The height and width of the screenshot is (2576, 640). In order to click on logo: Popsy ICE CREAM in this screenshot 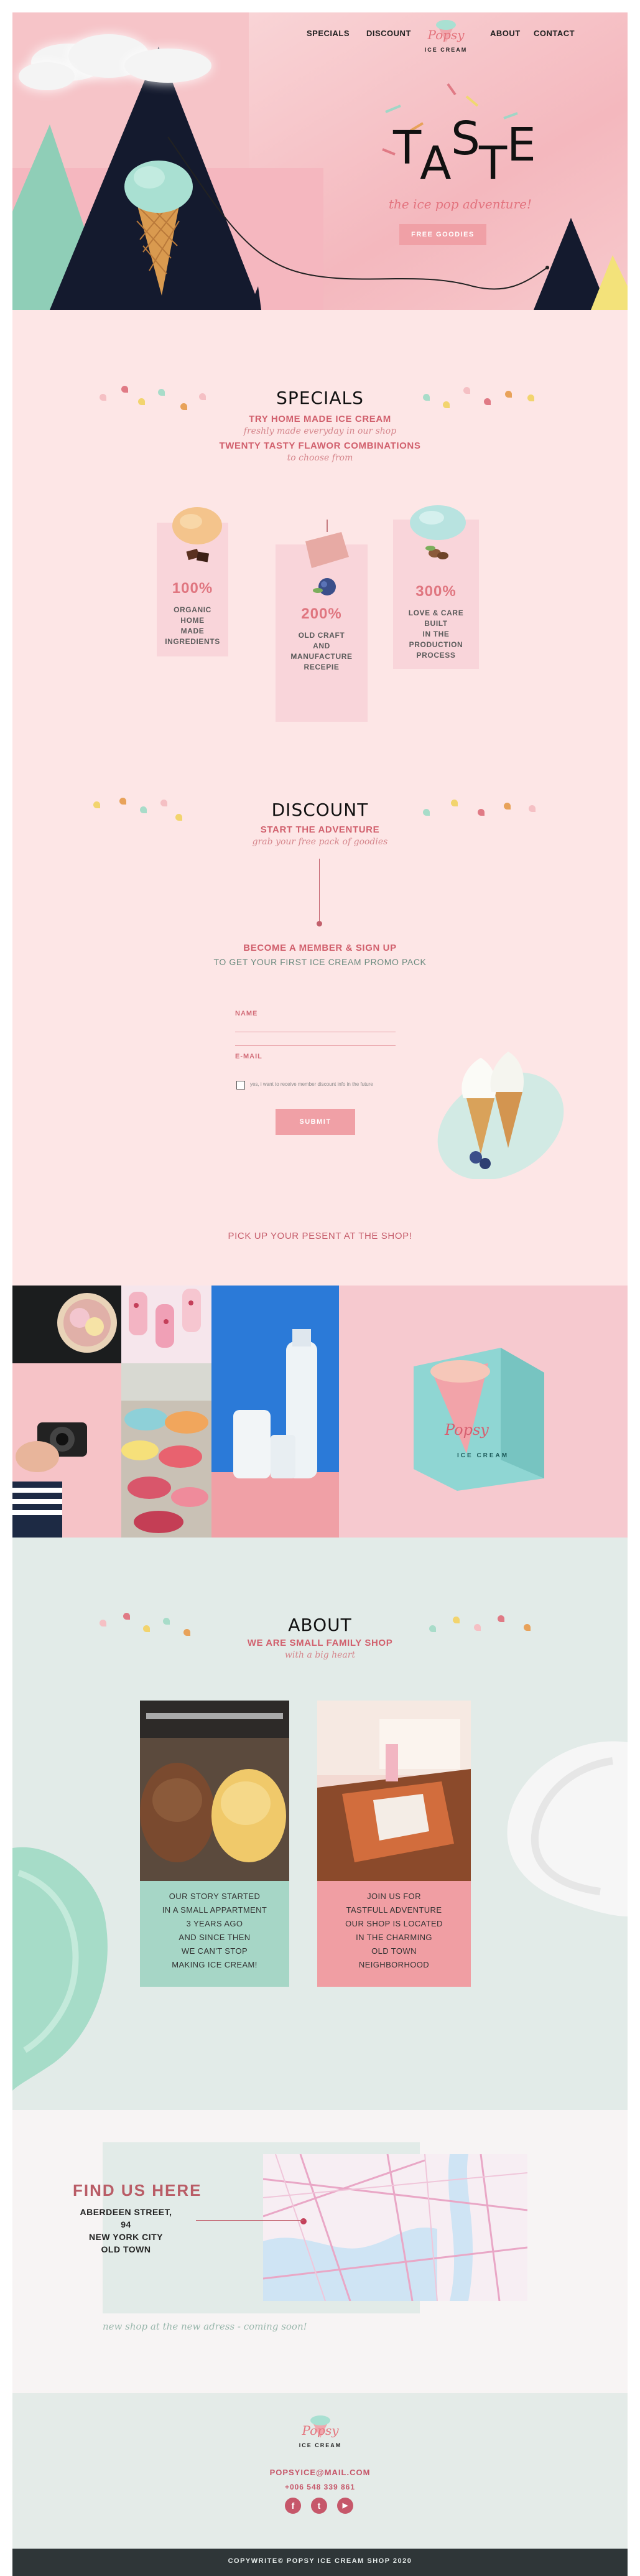, I will do `click(446, 41)`.